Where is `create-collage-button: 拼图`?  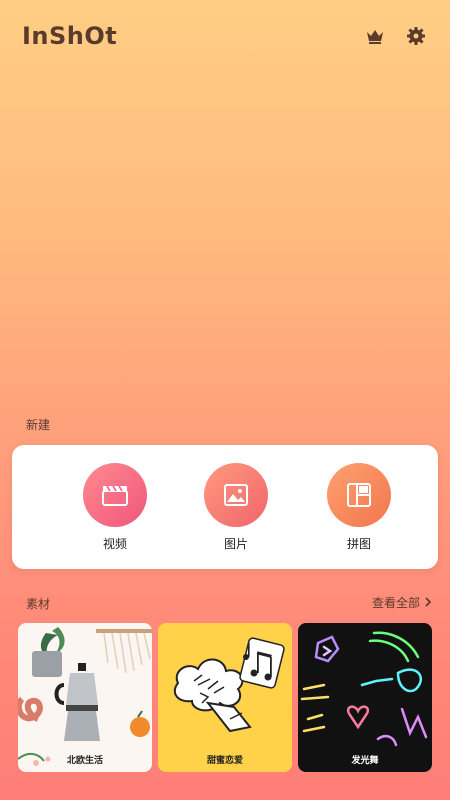 create-collage-button: 拼图 is located at coordinates (359, 507).